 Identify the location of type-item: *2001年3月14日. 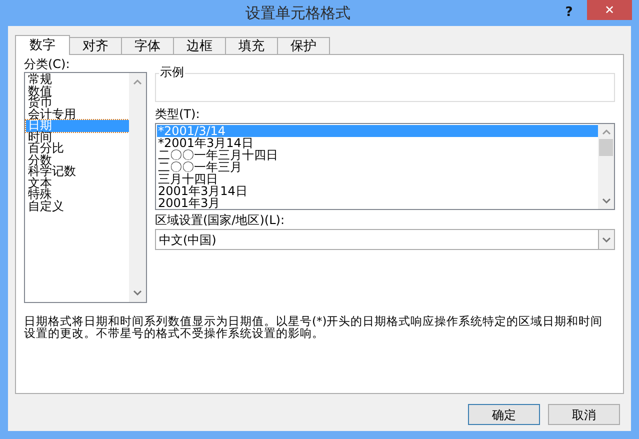
(377, 143).